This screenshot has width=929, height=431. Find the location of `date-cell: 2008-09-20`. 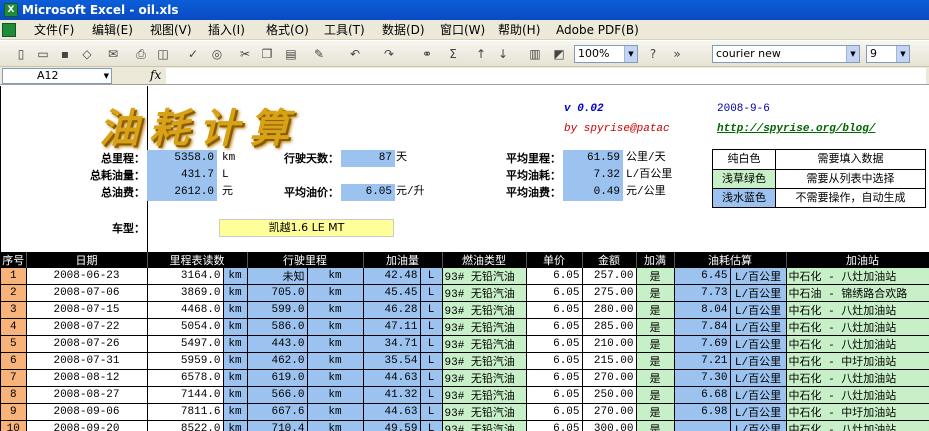

date-cell: 2008-09-20 is located at coordinates (87, 425).